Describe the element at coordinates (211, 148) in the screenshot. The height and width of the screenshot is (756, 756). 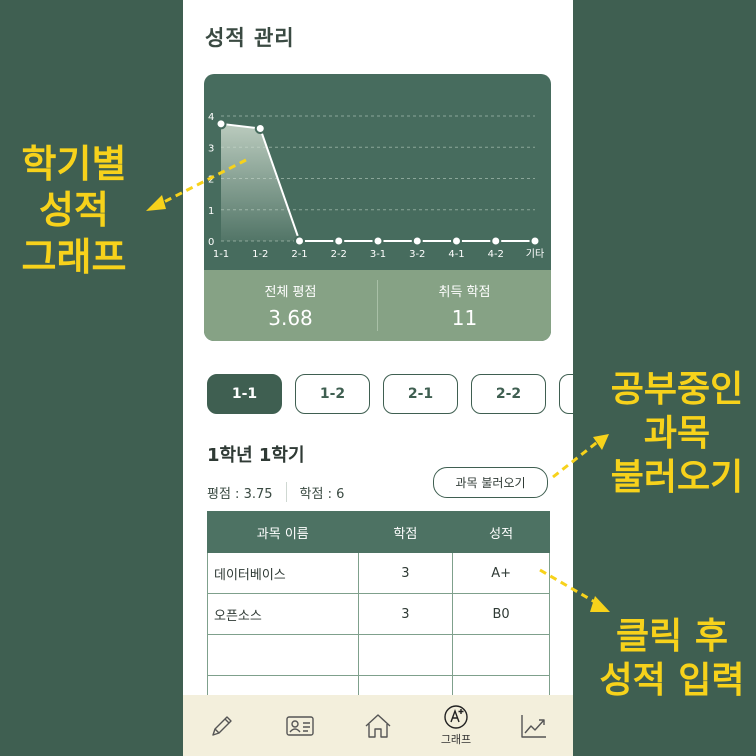
I see `chart-y-tick-label: 3` at that location.